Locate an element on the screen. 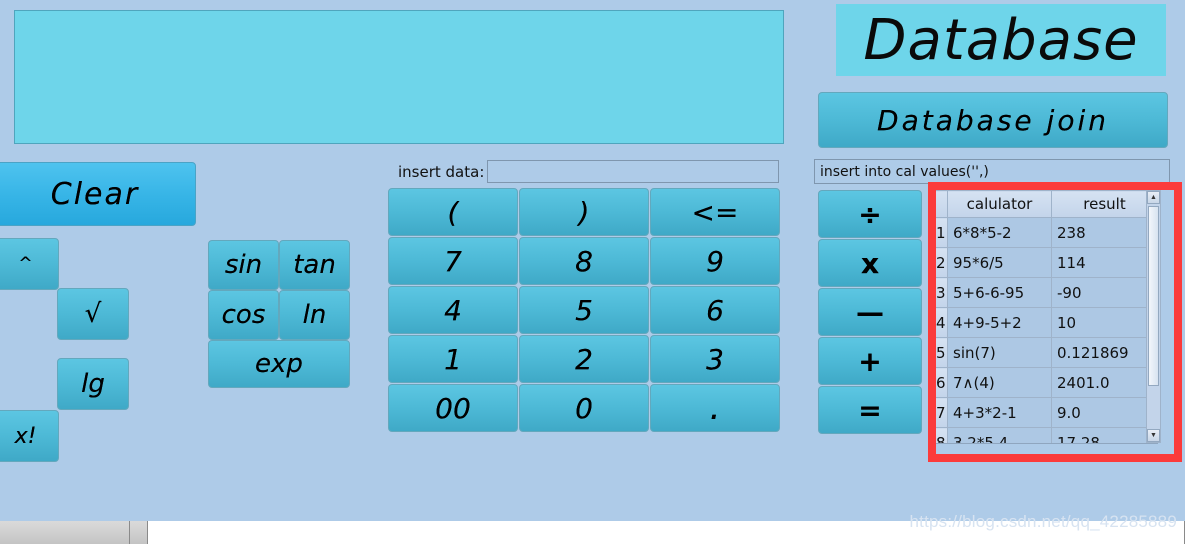 The width and height of the screenshot is (1185, 544). table-row: 8 3.2*5.4 17.28 is located at coordinates (1046, 435).